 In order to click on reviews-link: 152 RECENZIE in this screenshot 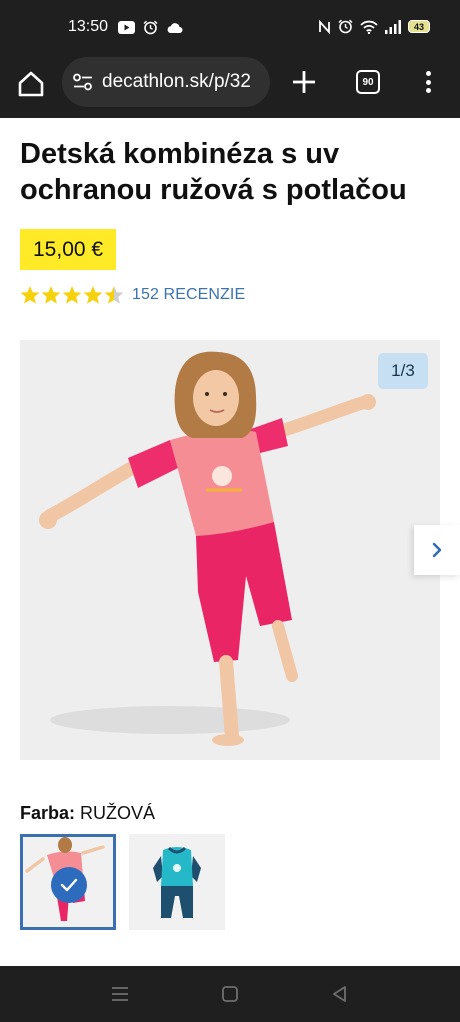, I will do `click(188, 295)`.